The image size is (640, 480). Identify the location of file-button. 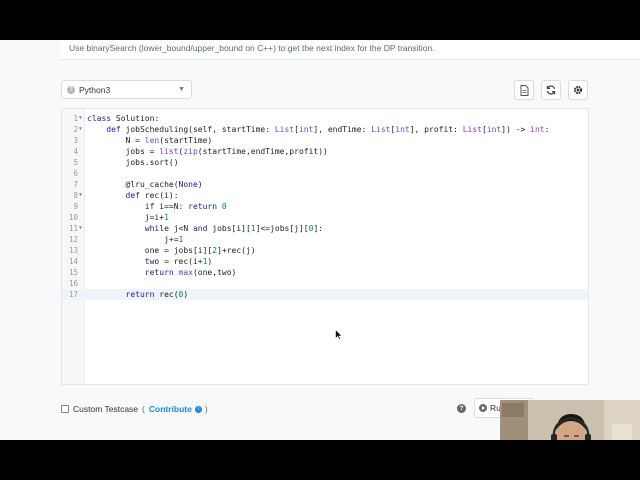
(524, 90).